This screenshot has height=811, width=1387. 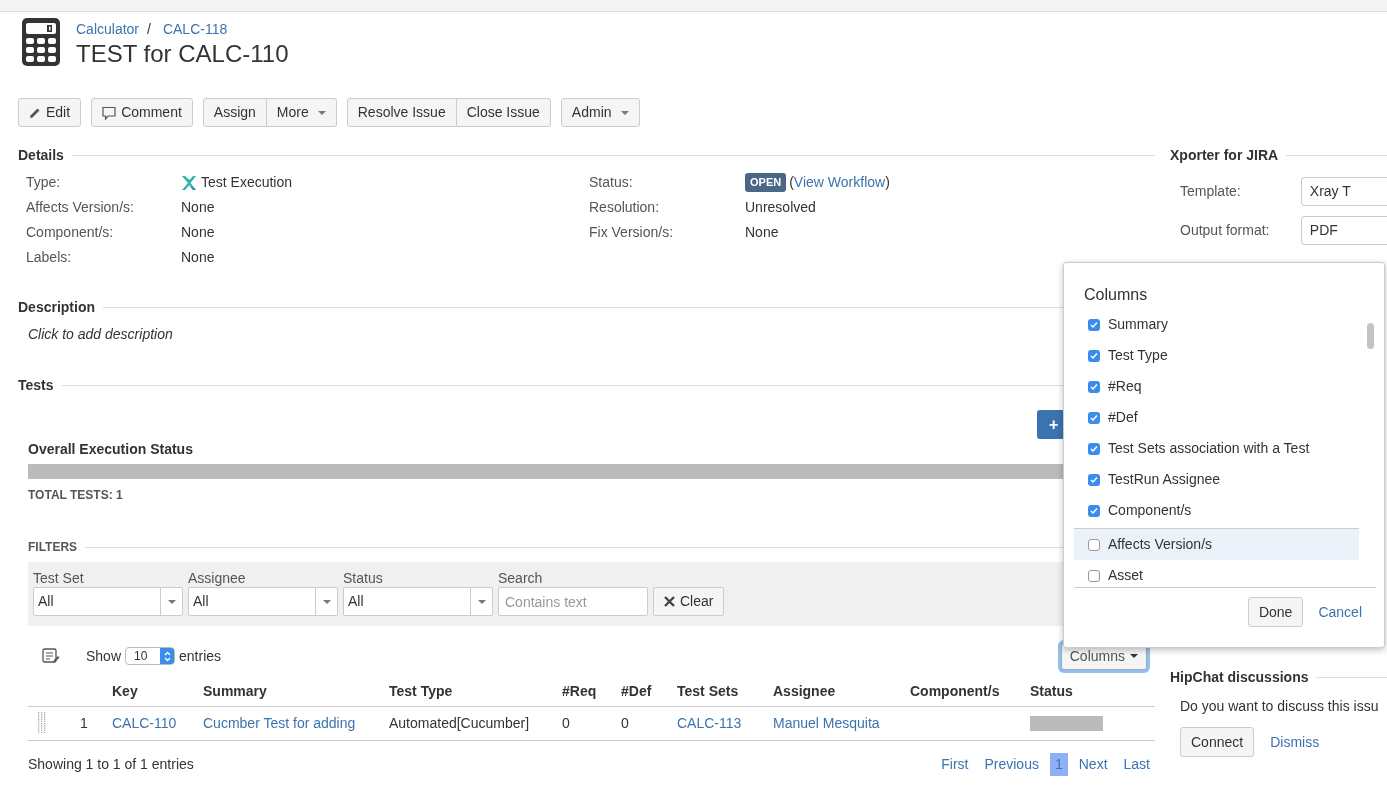 What do you see at coordinates (1343, 230) in the screenshot?
I see `select-field: PDF` at bounding box center [1343, 230].